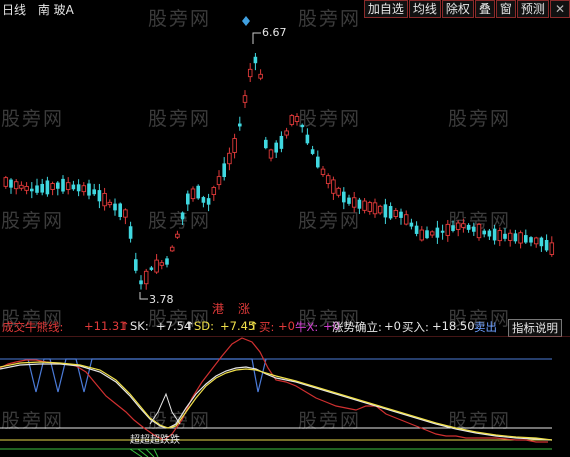 The height and width of the screenshot is (457, 570). What do you see at coordinates (161, 299) in the screenshot?
I see `low-price-label: 3.78` at bounding box center [161, 299].